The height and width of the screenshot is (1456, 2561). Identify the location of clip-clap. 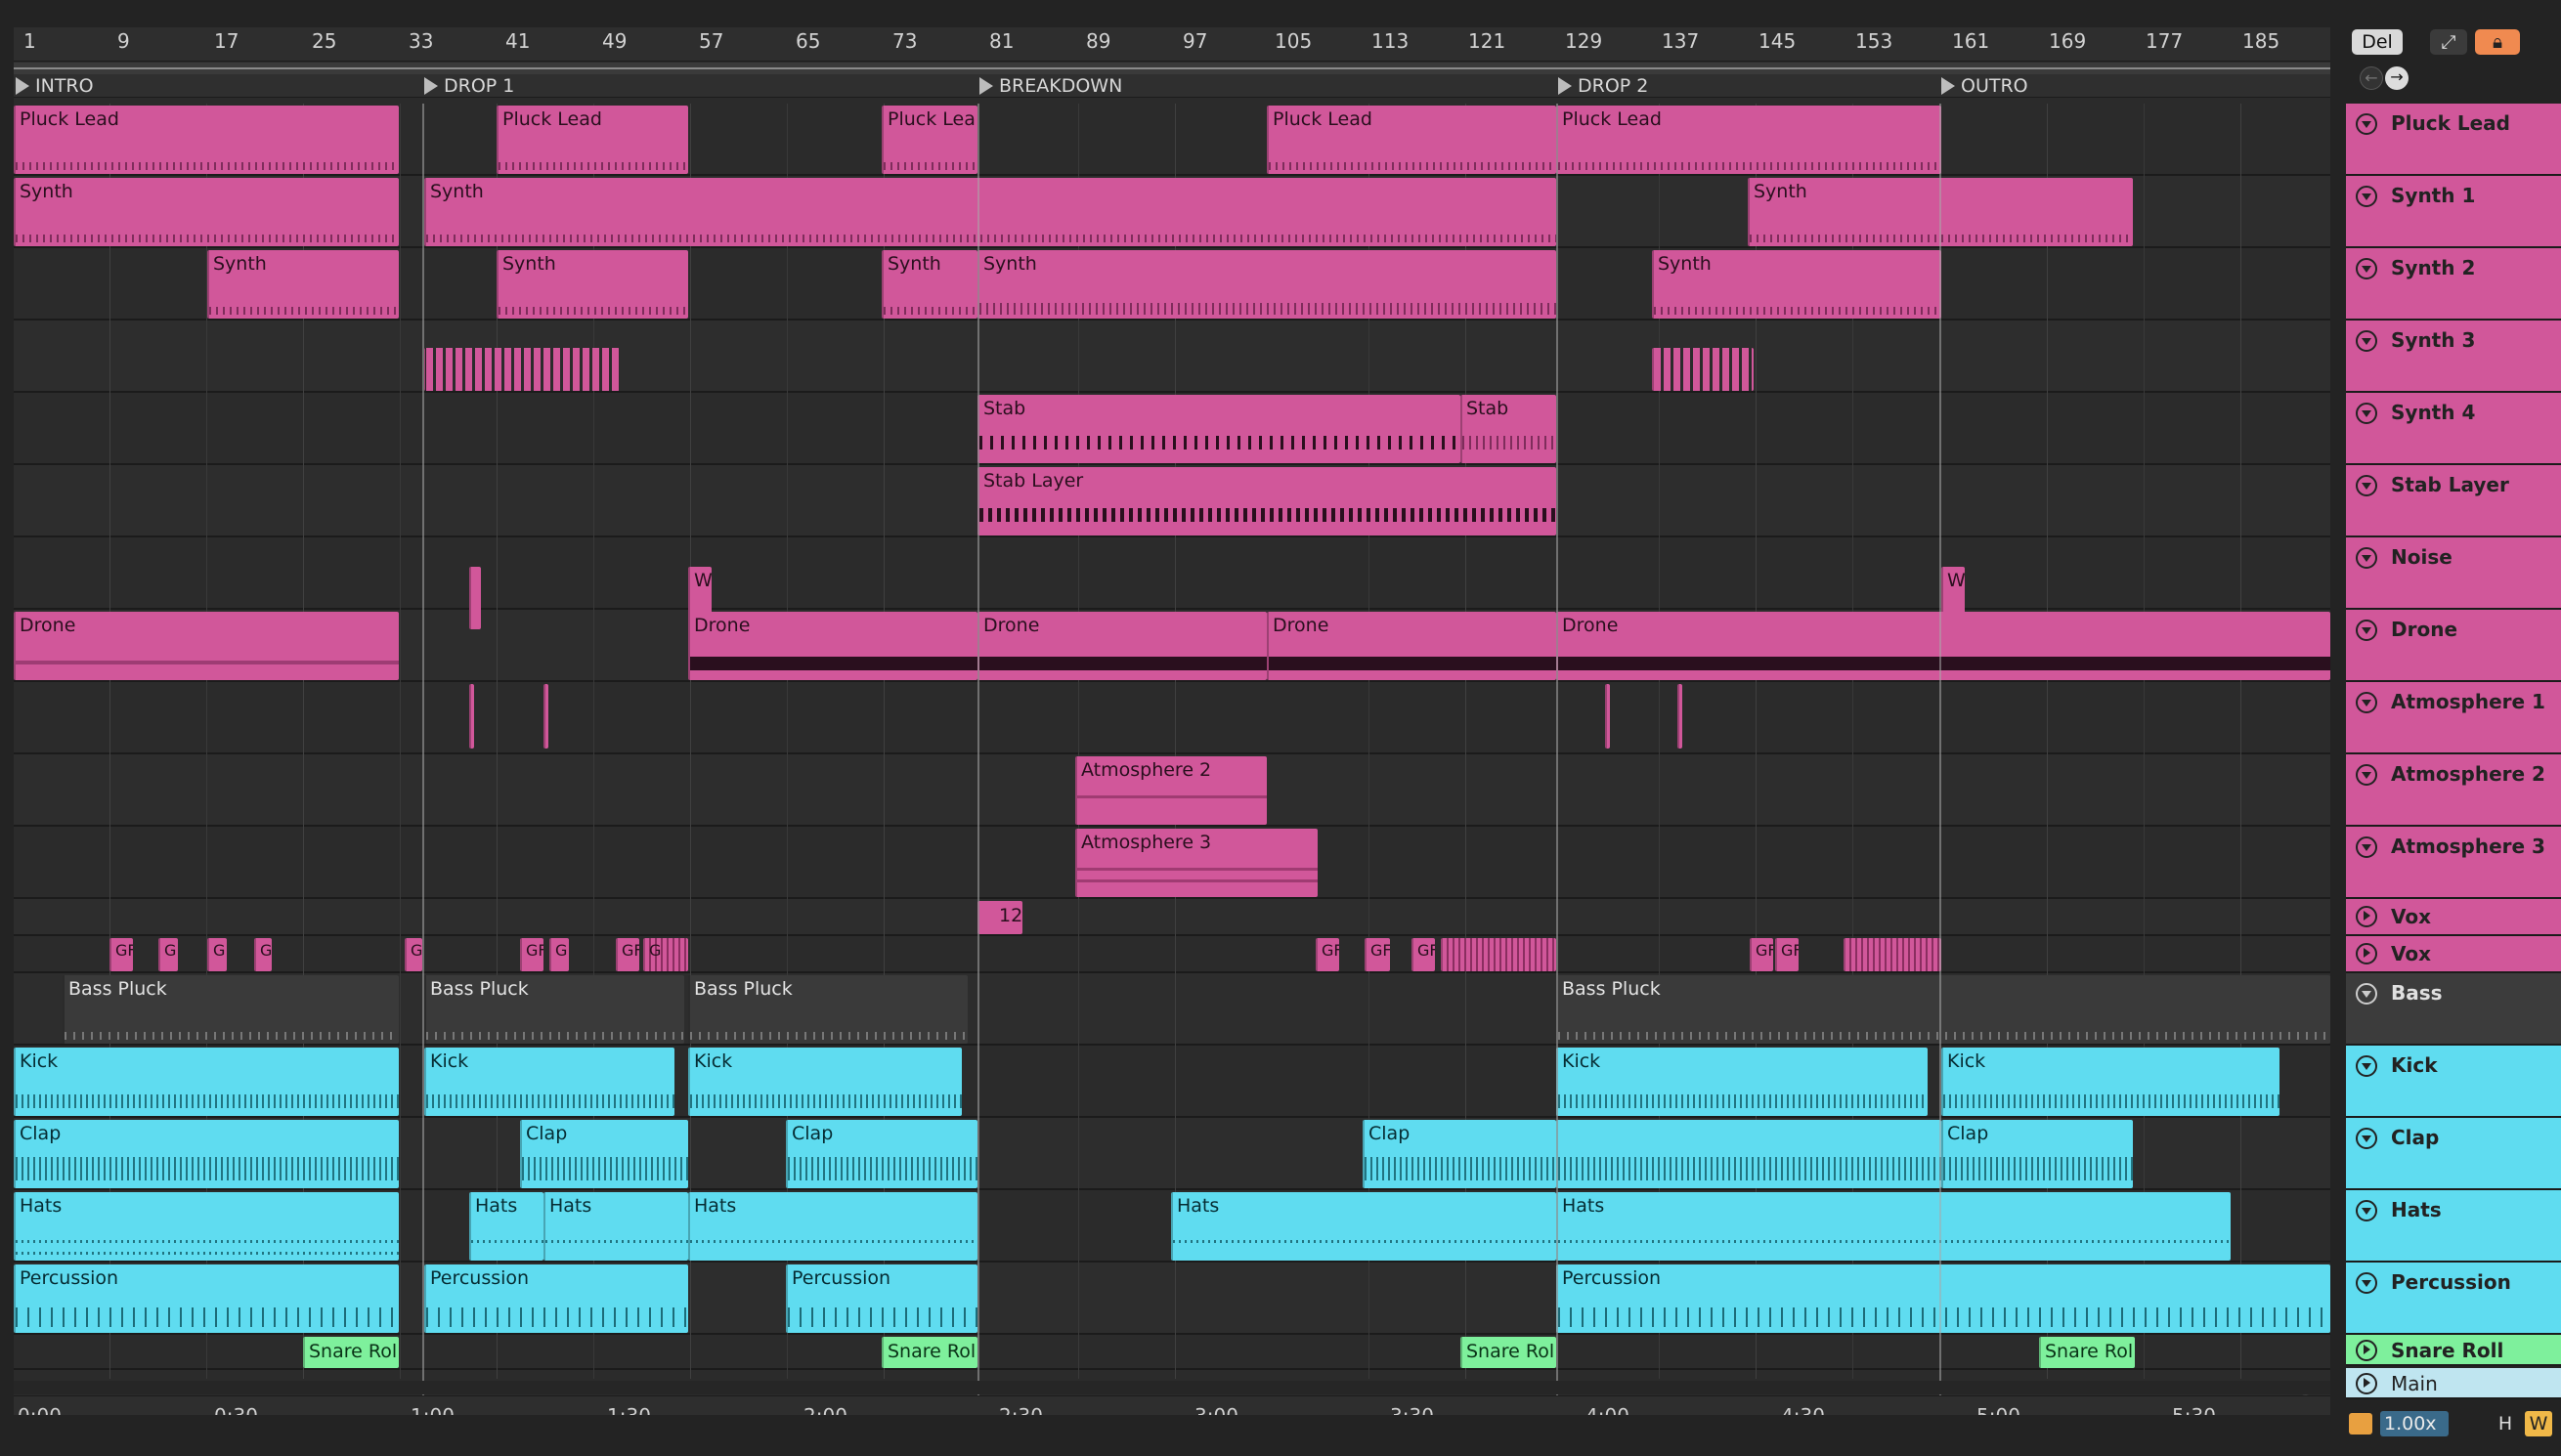
(1748, 1154).